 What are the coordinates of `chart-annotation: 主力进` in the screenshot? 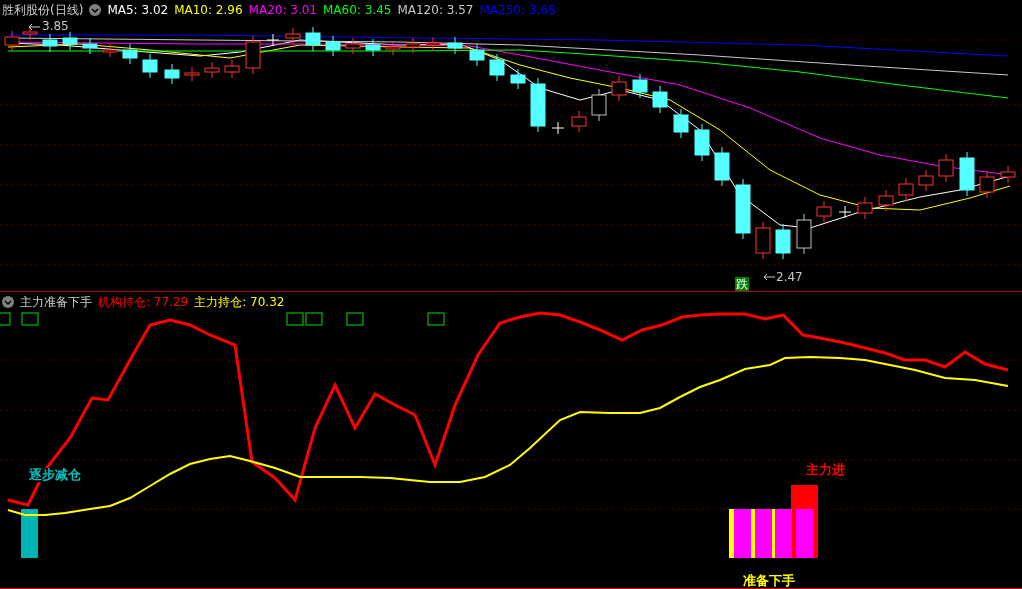 It's located at (825, 470).